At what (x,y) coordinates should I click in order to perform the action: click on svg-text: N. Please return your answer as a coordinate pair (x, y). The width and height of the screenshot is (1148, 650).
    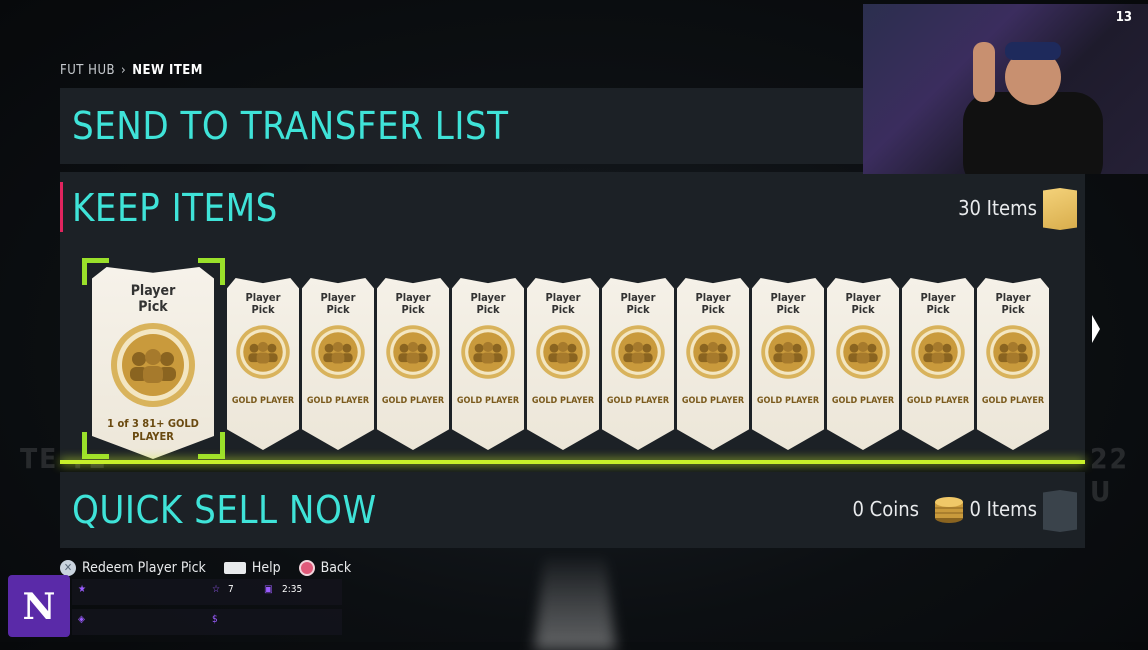
    Looking at the image, I should click on (39, 607).